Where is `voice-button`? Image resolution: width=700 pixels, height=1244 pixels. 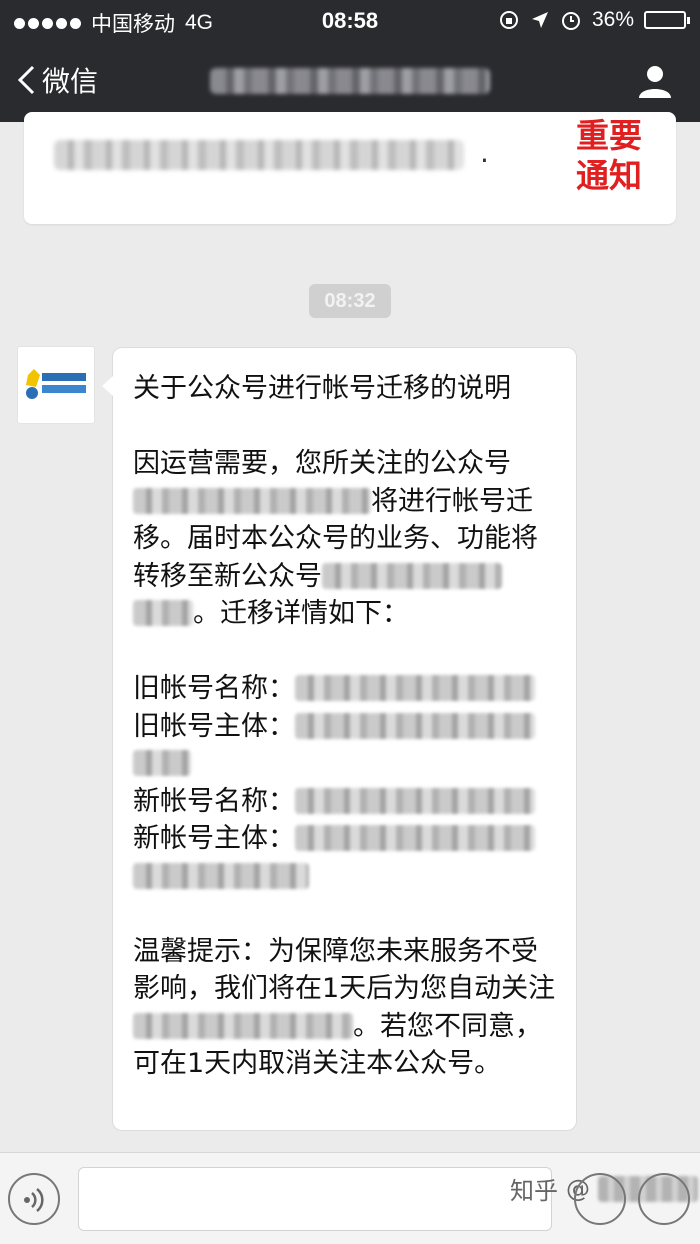
voice-button is located at coordinates (34, 1199).